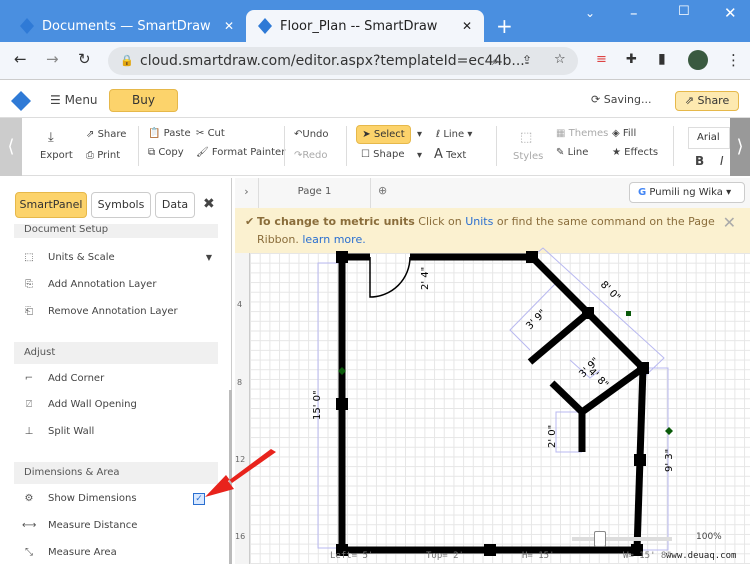 This screenshot has height=564, width=750. Describe the element at coordinates (390, 277) in the screenshot. I see `door-swing` at that location.